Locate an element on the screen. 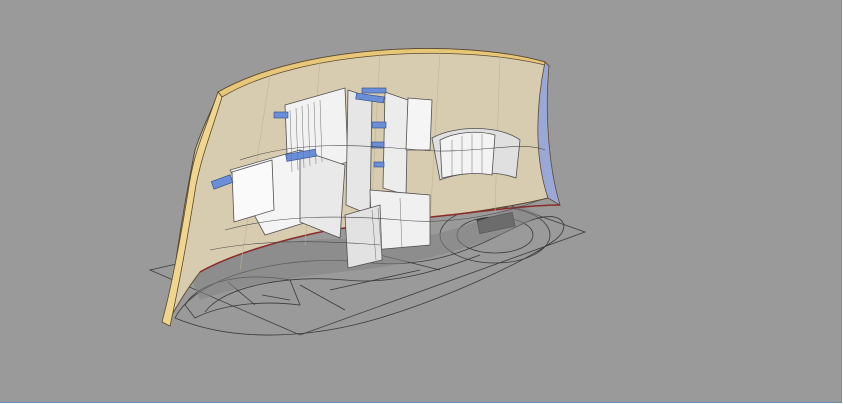  panel-upper-mid is located at coordinates (359, 152).